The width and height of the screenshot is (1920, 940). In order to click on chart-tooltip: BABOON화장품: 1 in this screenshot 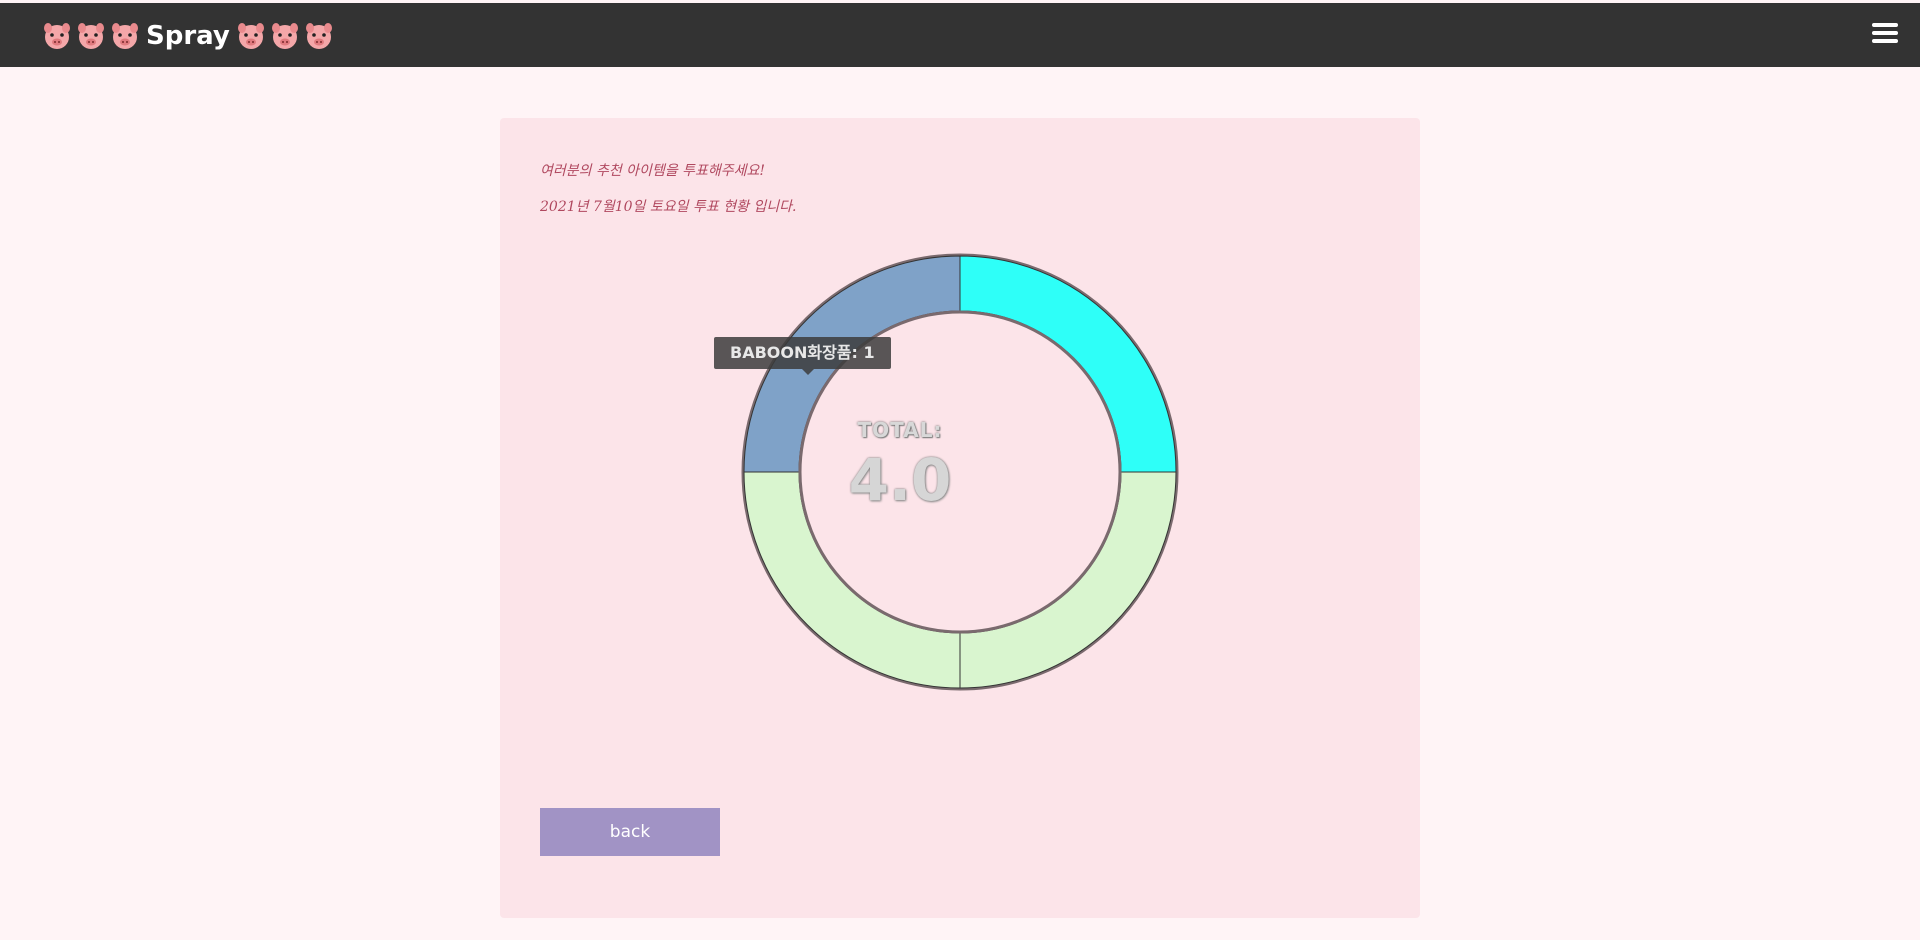, I will do `click(802, 356)`.